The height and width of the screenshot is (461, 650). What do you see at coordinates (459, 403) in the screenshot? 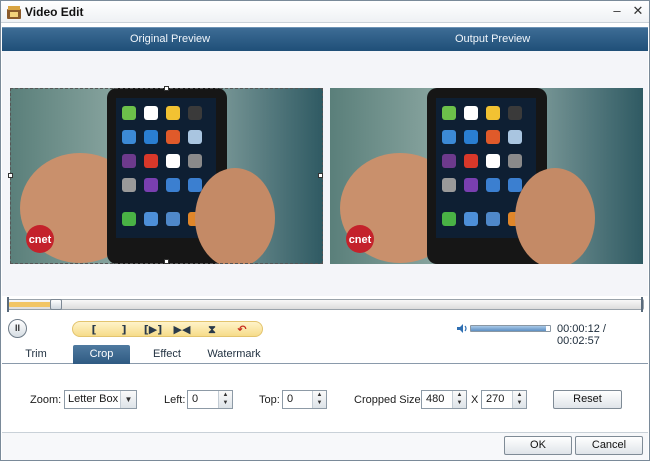
I see `width-decrement-icon: ▼` at bounding box center [459, 403].